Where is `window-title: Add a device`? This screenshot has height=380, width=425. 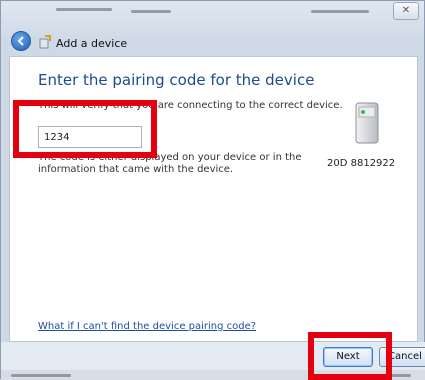 window-title: Add a device is located at coordinates (92, 43).